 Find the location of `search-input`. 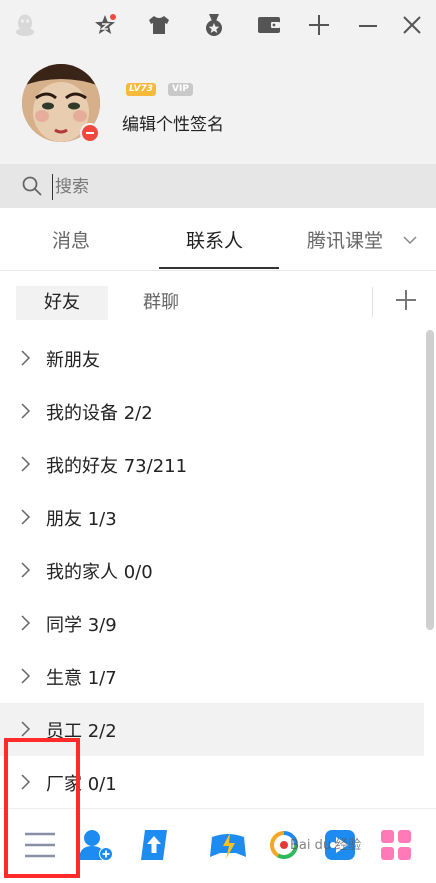

search-input is located at coordinates (239, 187).